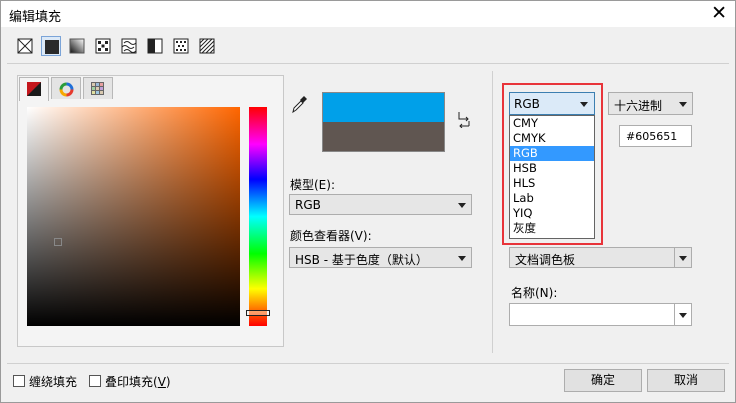 This screenshot has height=403, width=736. Describe the element at coordinates (492, 212) in the screenshot. I see `panel-divider` at that location.